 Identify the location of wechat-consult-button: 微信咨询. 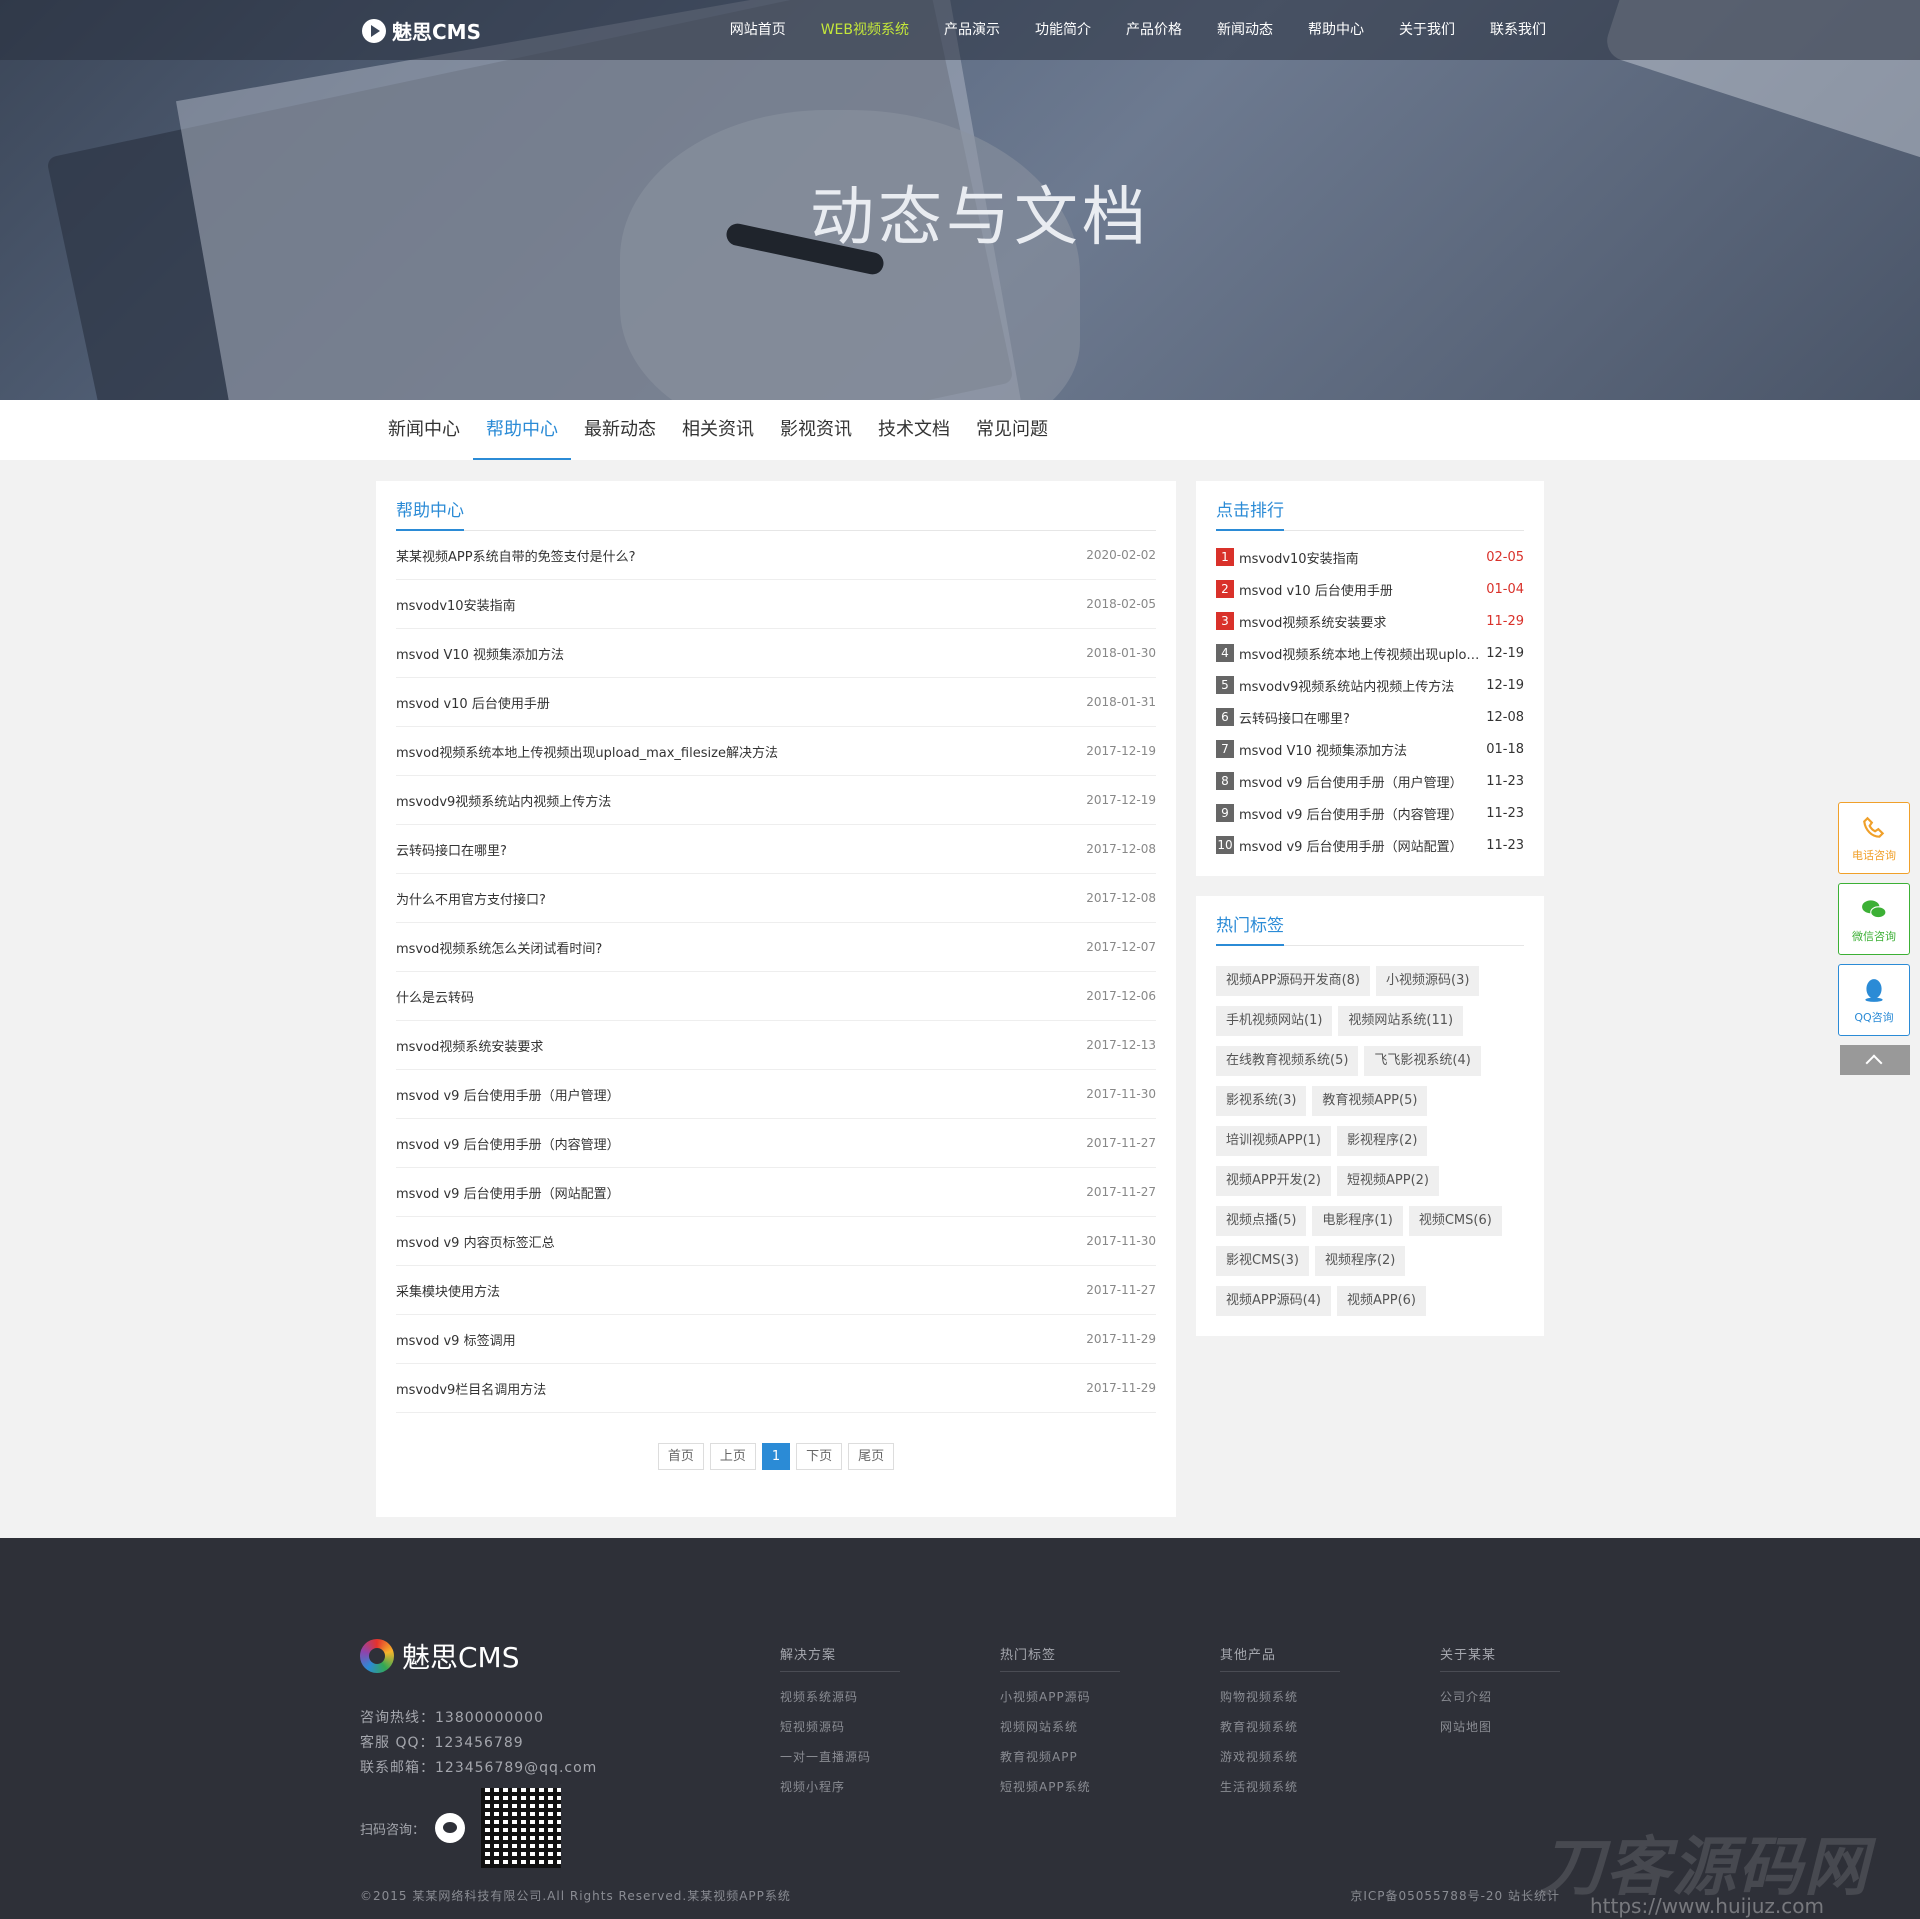
(1874, 919).